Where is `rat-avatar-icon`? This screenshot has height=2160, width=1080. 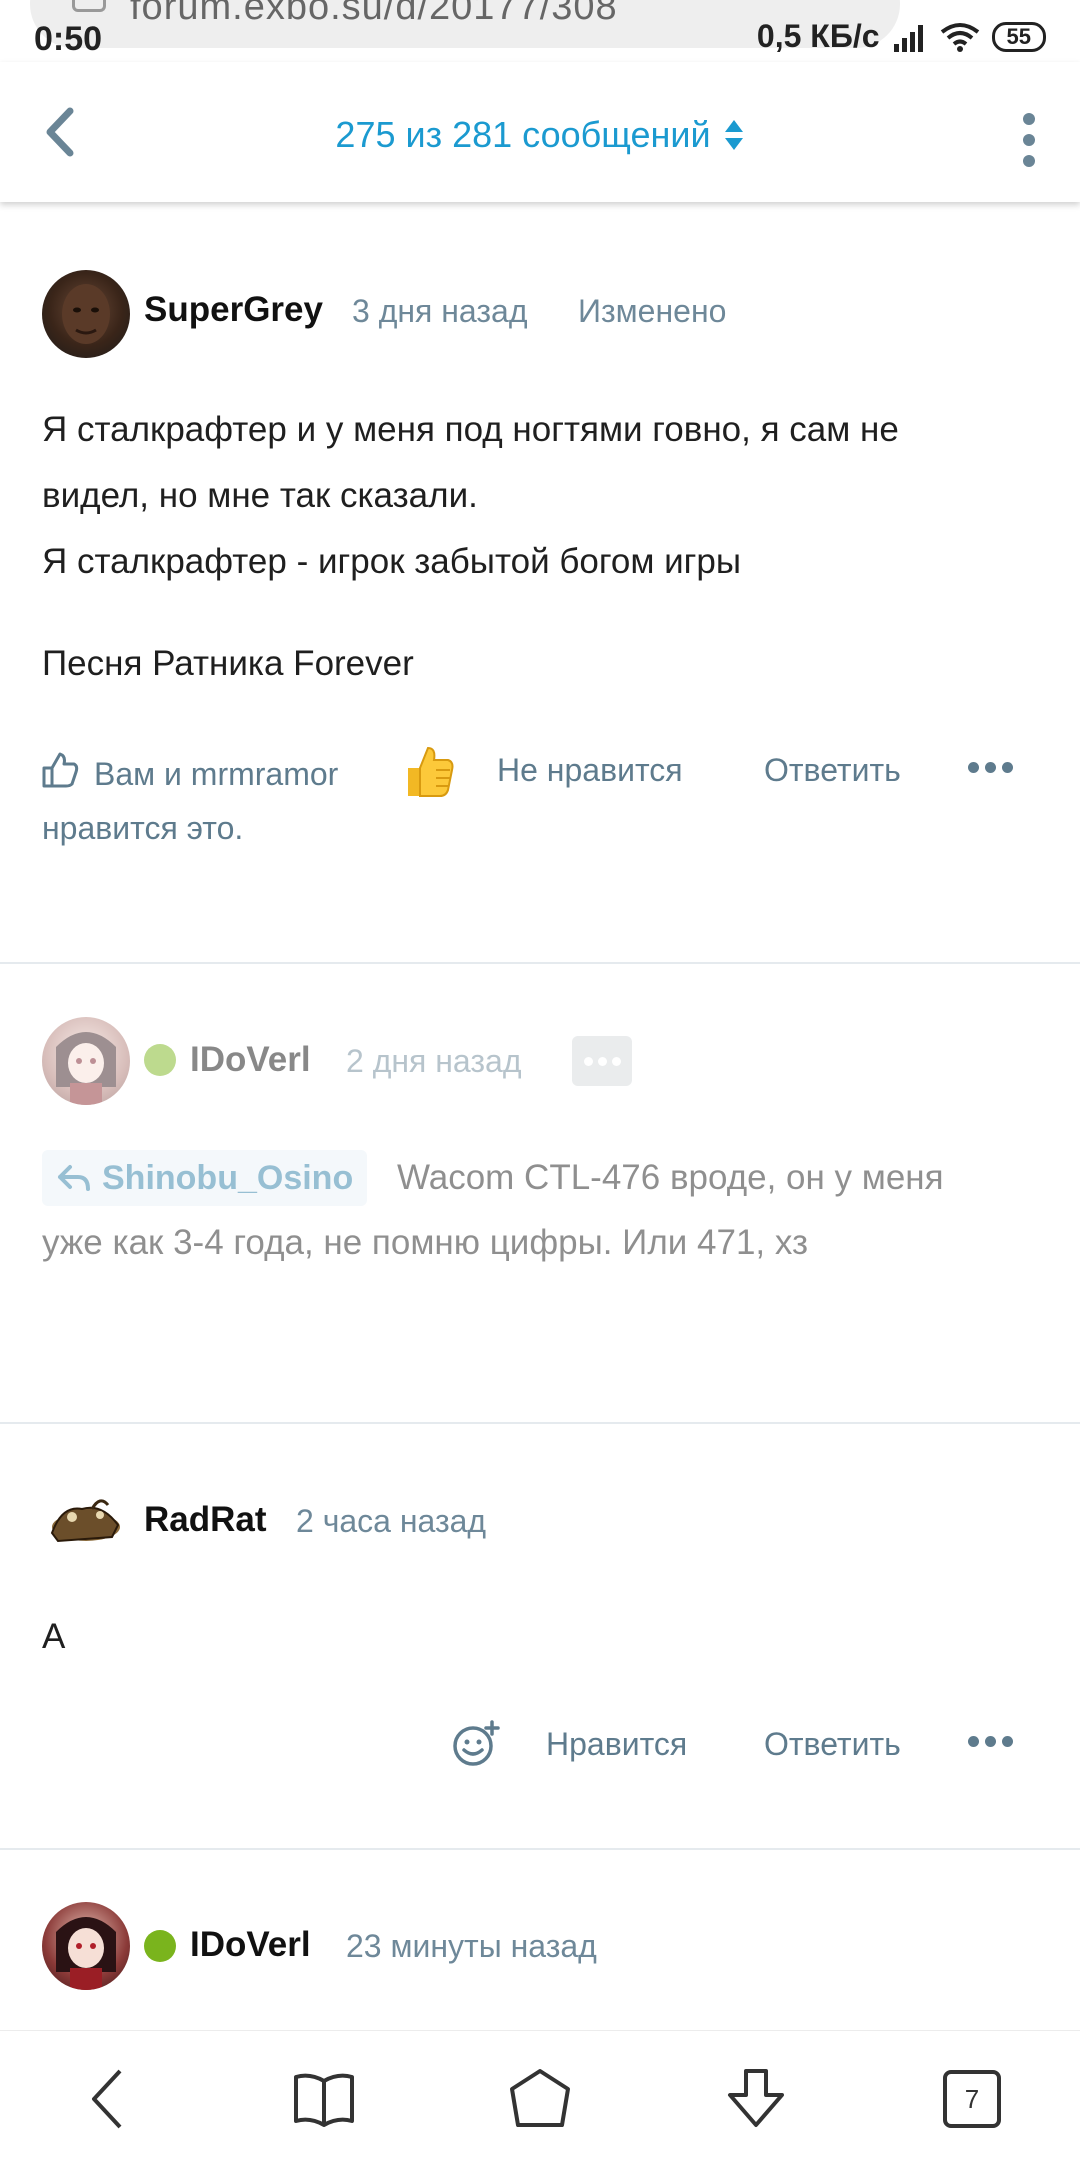 rat-avatar-icon is located at coordinates (85, 1521).